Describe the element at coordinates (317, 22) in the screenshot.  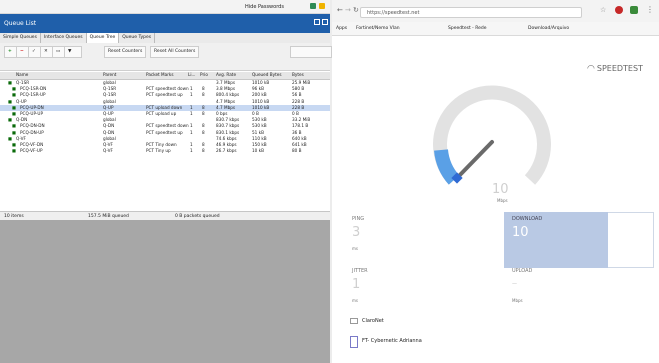
I see `maximize-icon` at that location.